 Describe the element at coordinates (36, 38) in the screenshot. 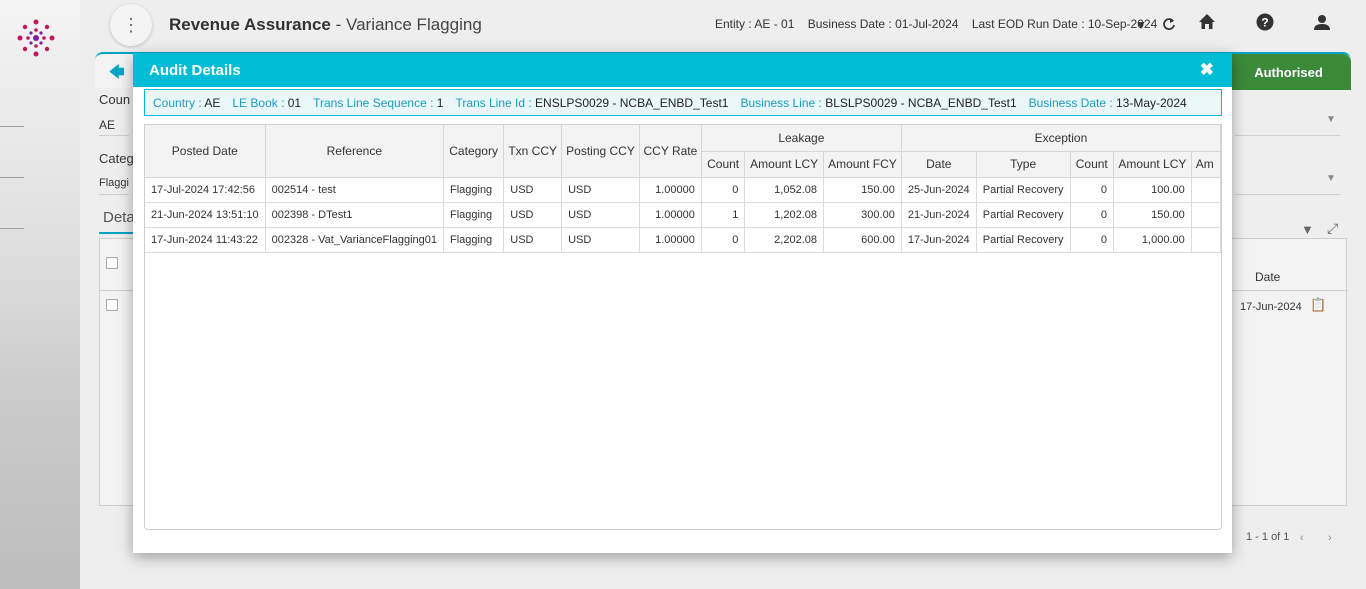

I see `app-logo-icon` at that location.